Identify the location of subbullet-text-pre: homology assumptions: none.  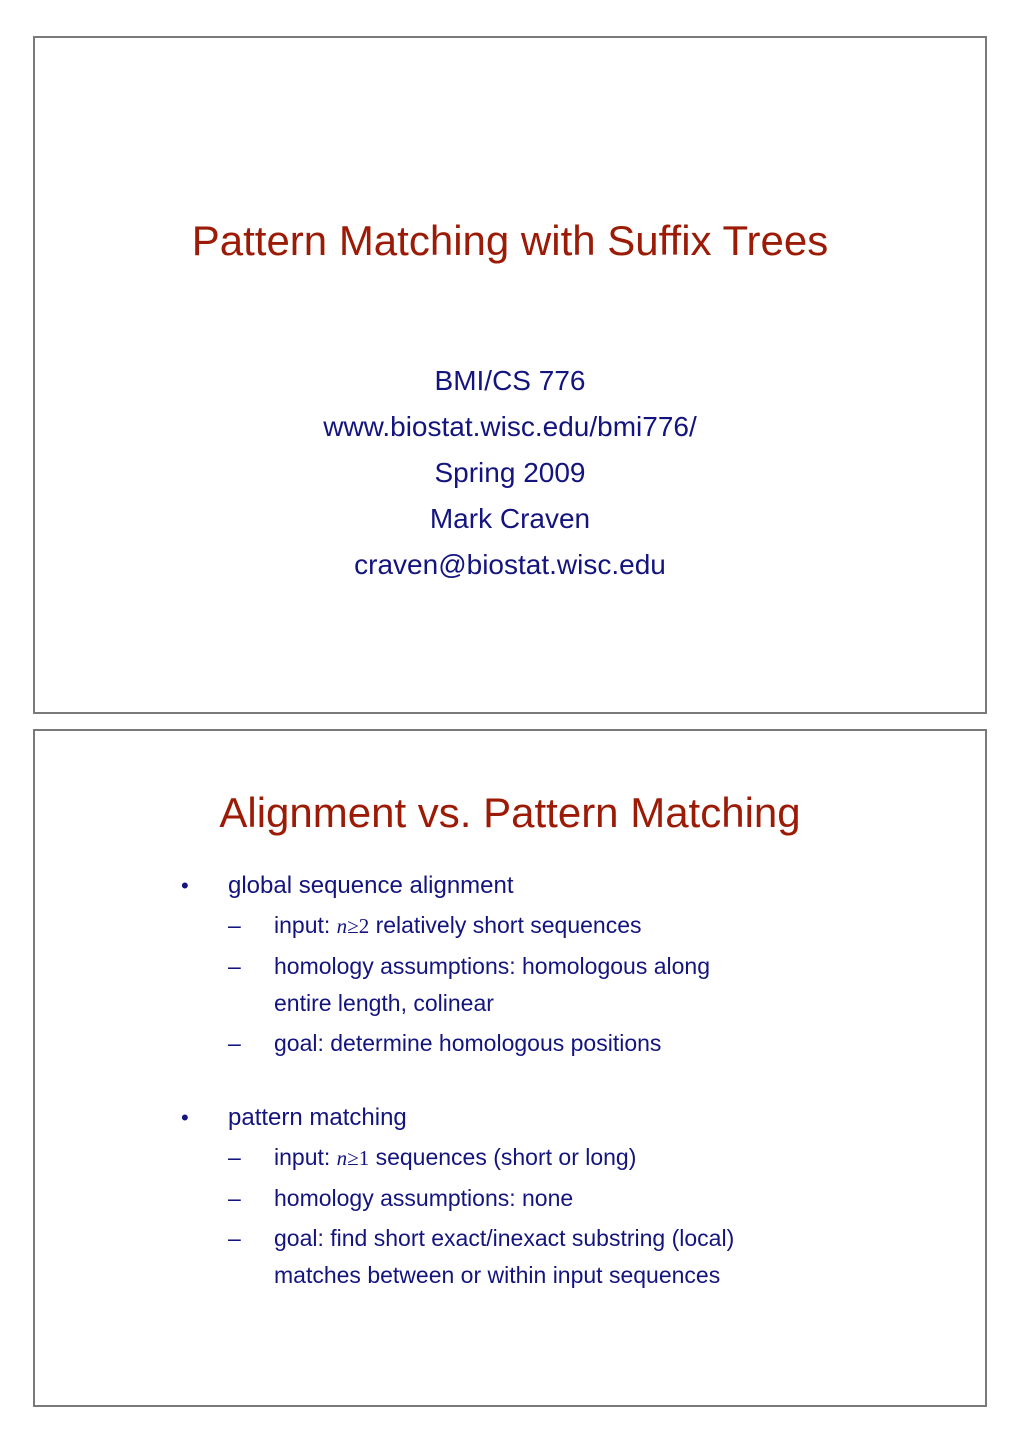
(424, 1198).